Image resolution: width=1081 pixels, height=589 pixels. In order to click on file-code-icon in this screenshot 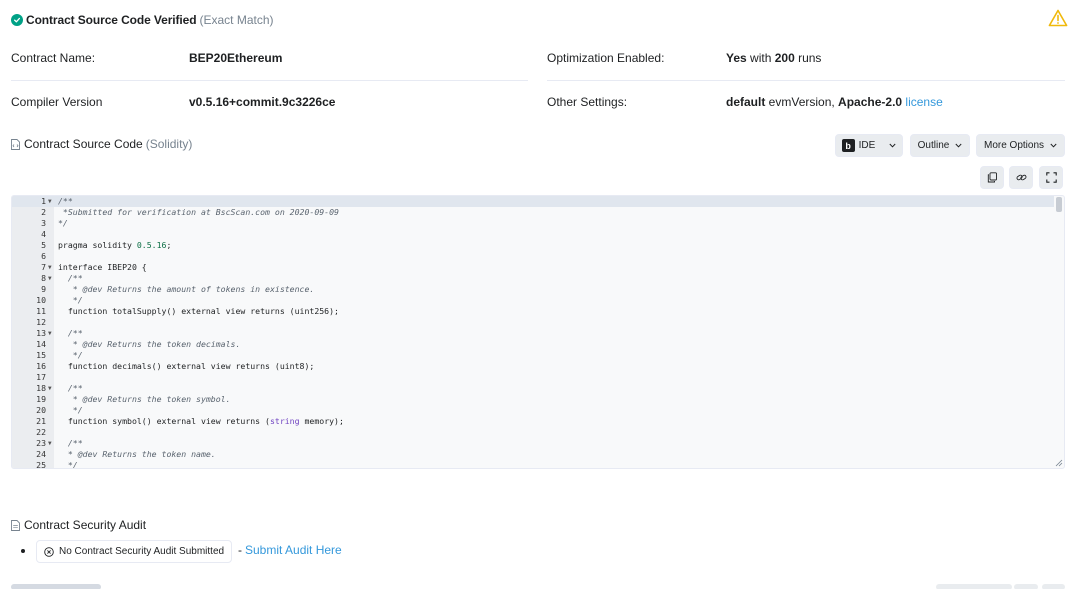, I will do `click(15, 144)`.